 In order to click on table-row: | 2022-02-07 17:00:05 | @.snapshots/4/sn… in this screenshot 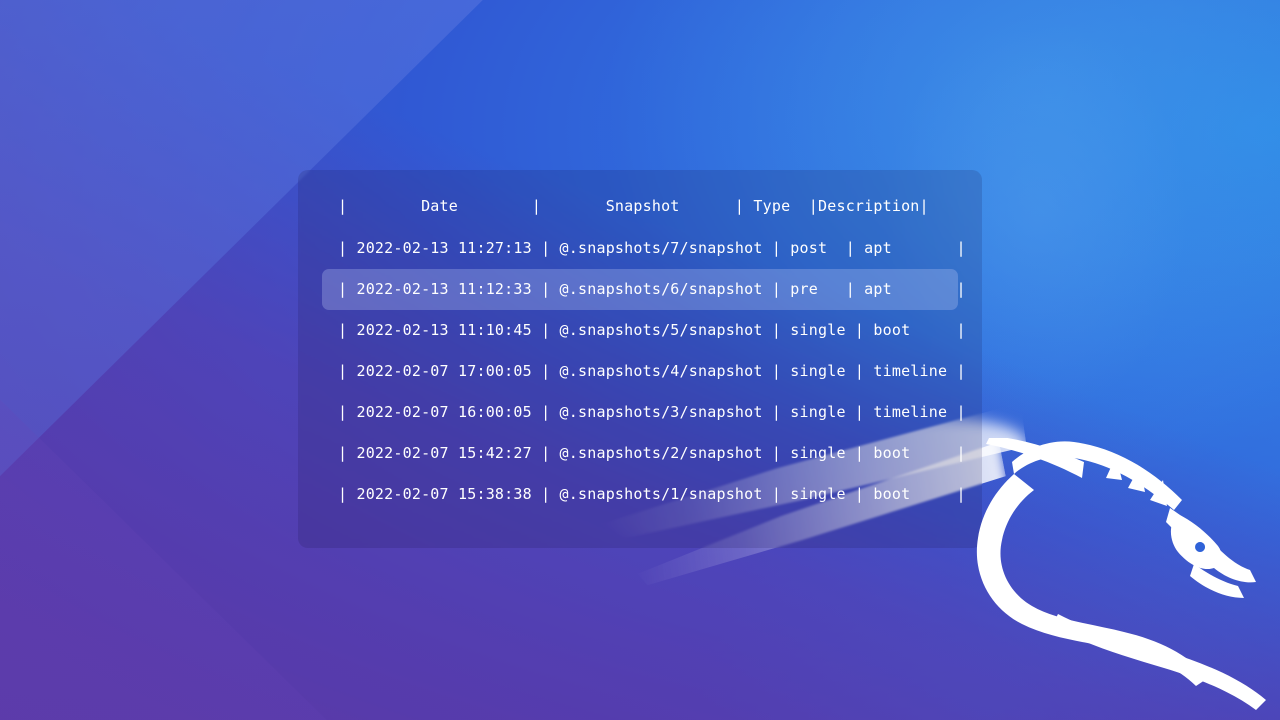, I will do `click(640, 371)`.